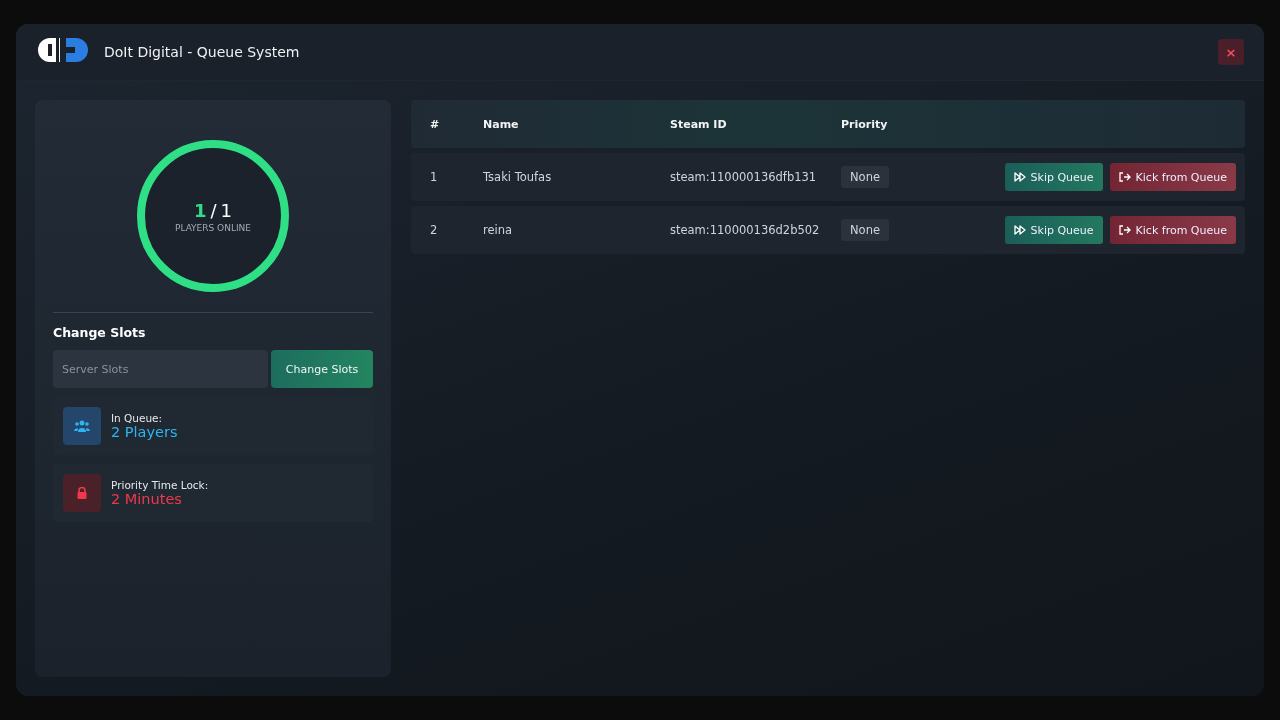 The width and height of the screenshot is (1280, 720). Describe the element at coordinates (137, 418) in the screenshot. I see `stat-label: In Queue:` at that location.